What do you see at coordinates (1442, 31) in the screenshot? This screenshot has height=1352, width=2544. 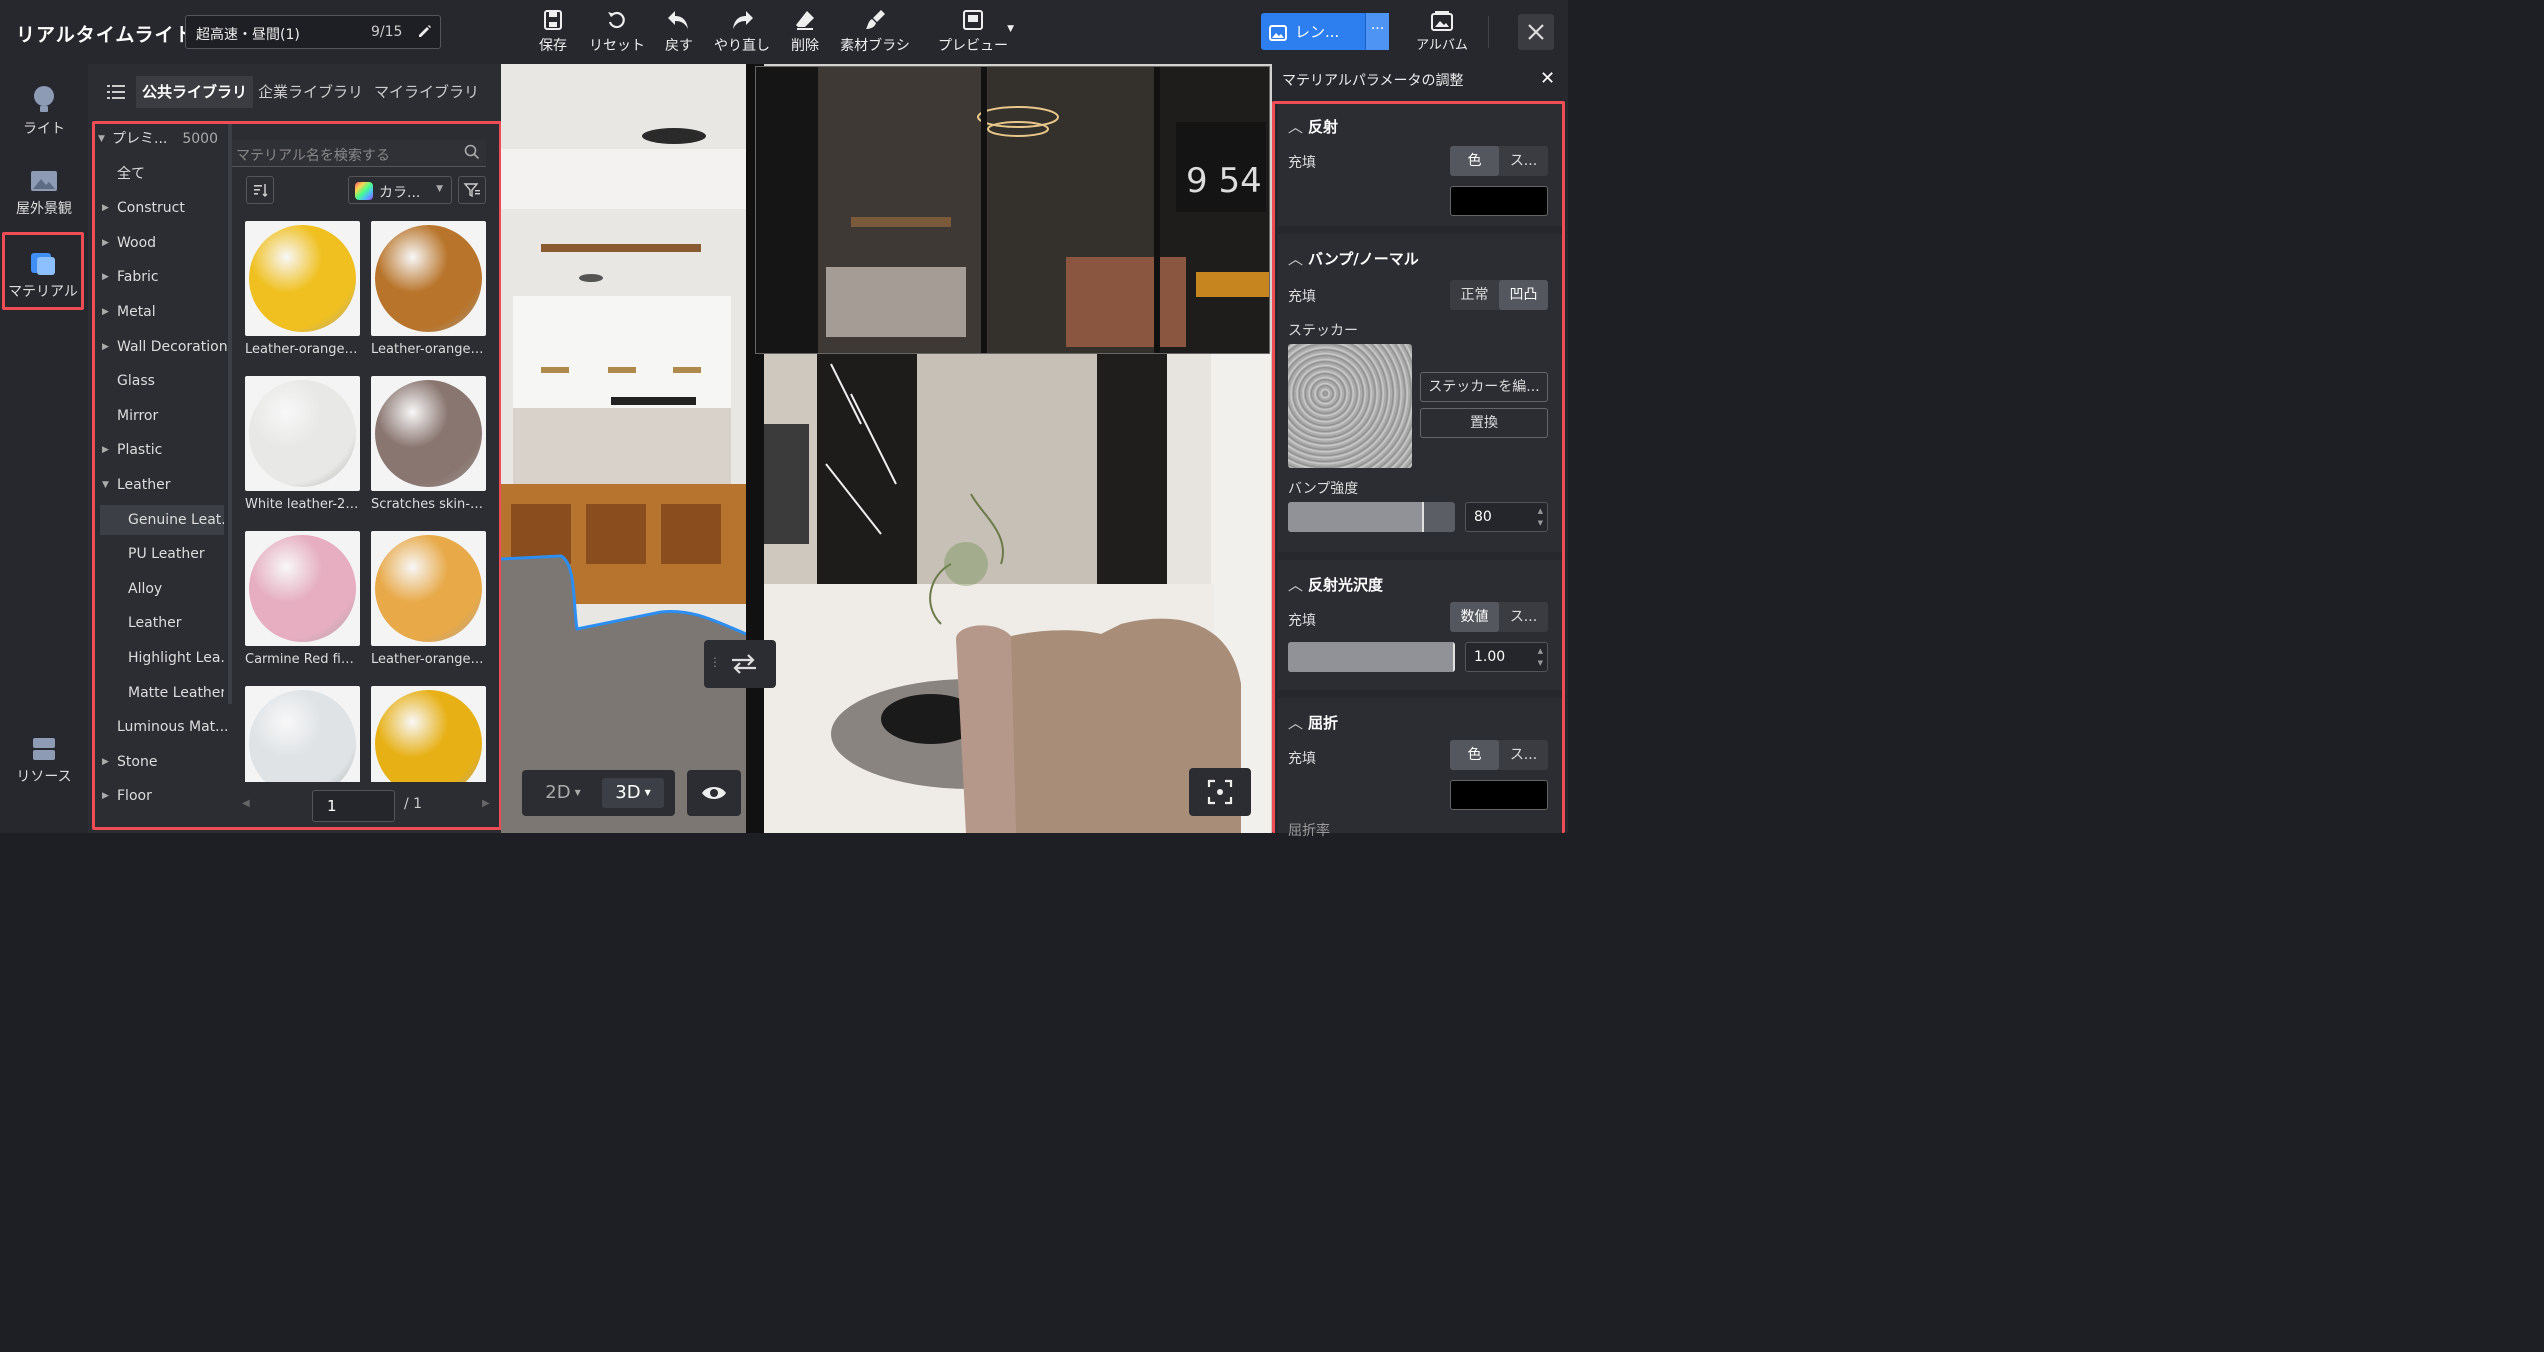 I see `album-button: アルバム` at bounding box center [1442, 31].